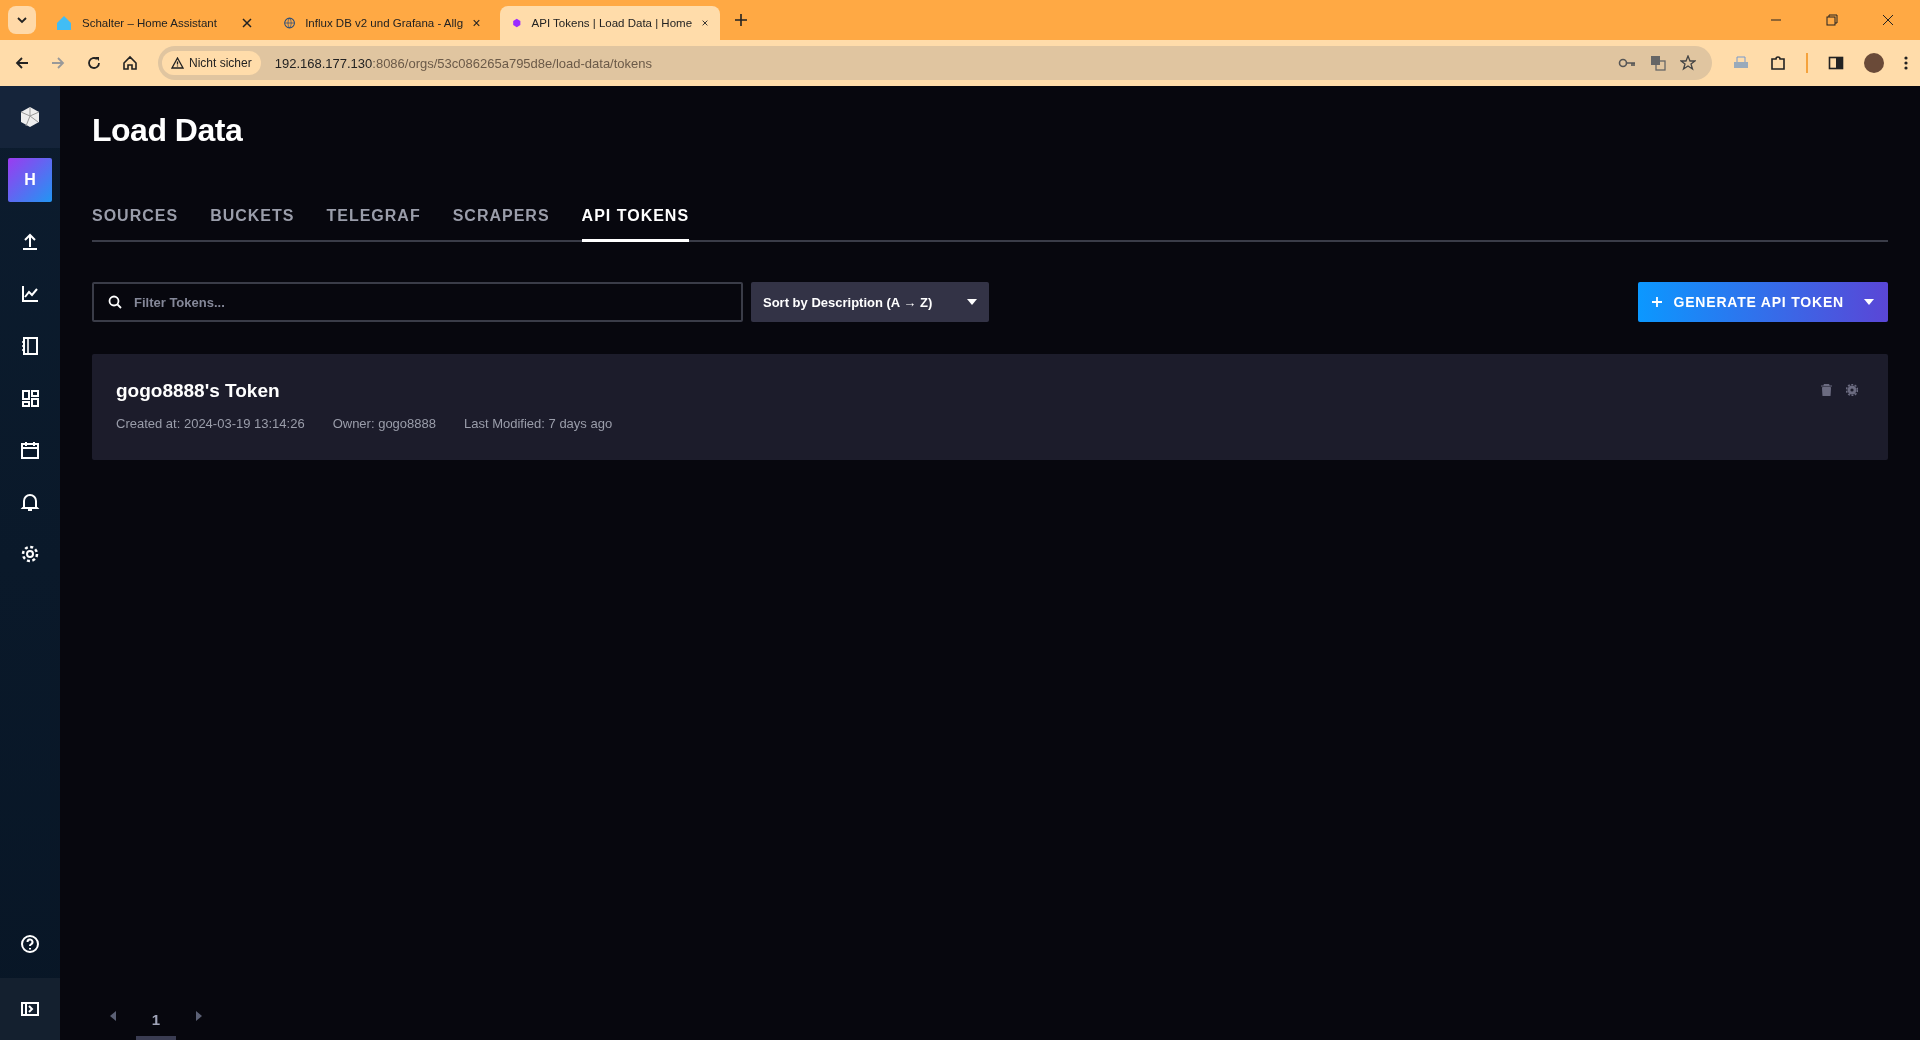 The image size is (1920, 1040). What do you see at coordinates (30, 450) in the screenshot?
I see `calendar-icon` at bounding box center [30, 450].